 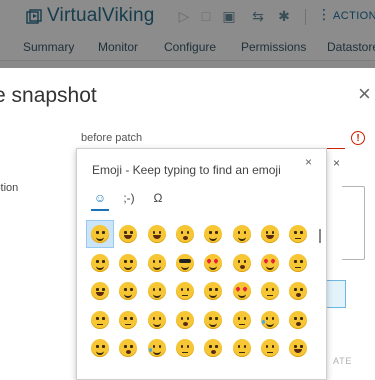 What do you see at coordinates (342, 361) in the screenshot?
I see `create-button: ATE` at bounding box center [342, 361].